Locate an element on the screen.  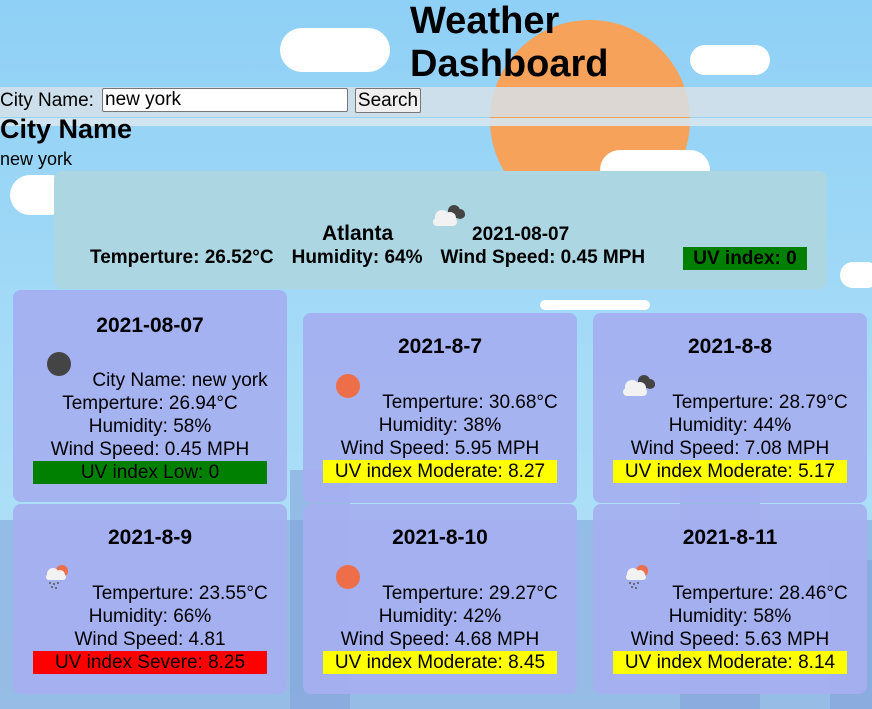
forecast-wind-speed: Wind Speed: 4.68 MPH is located at coordinates (440, 639).